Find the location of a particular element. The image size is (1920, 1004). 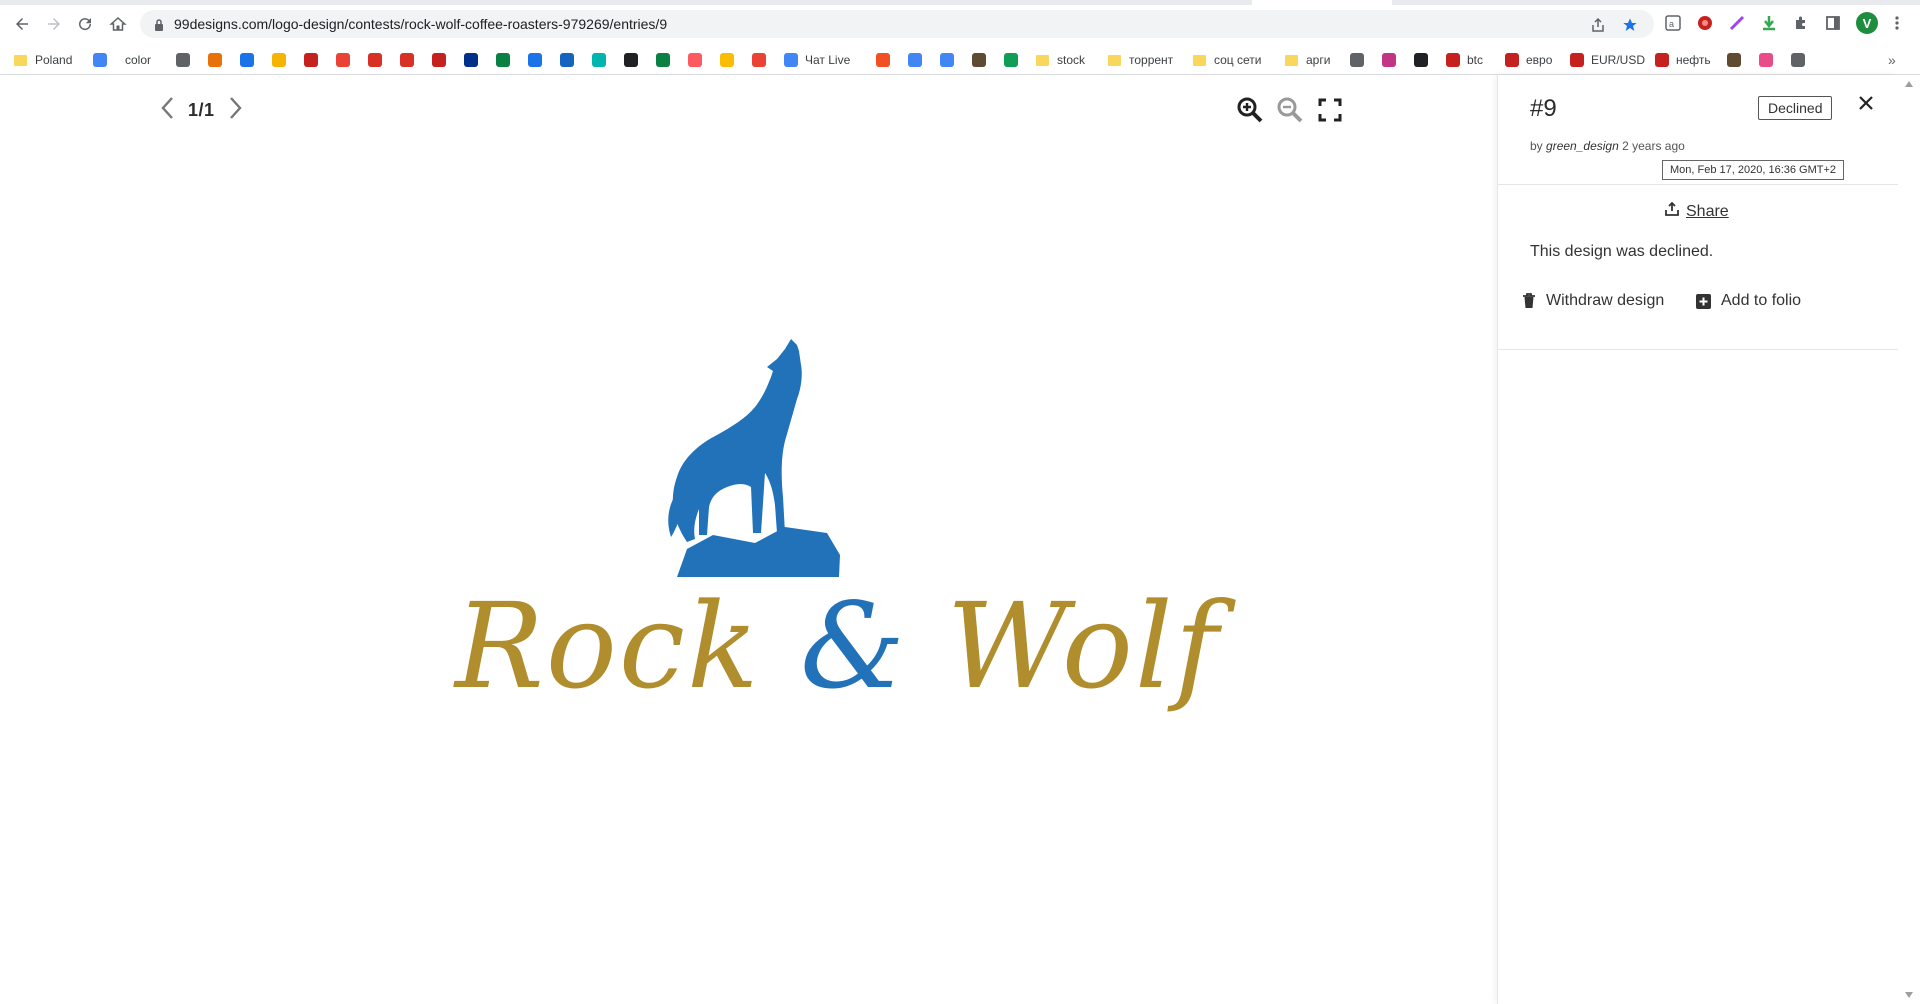

svg-text: a is located at coordinates (1671, 24).